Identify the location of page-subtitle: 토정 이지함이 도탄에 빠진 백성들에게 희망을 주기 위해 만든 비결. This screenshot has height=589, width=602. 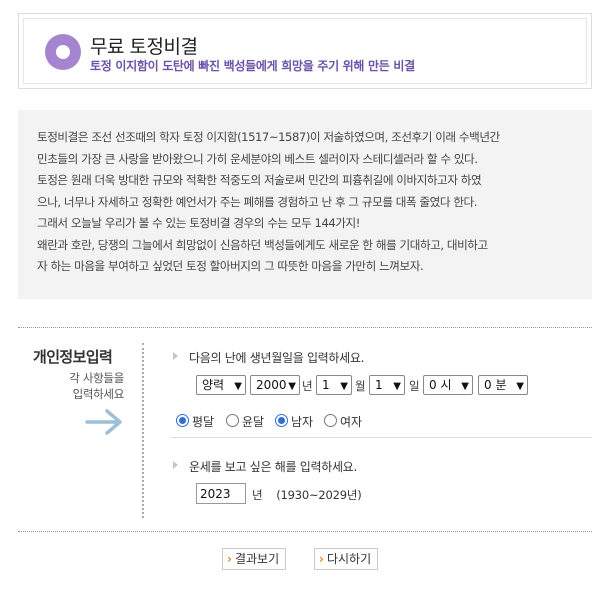
(252, 66).